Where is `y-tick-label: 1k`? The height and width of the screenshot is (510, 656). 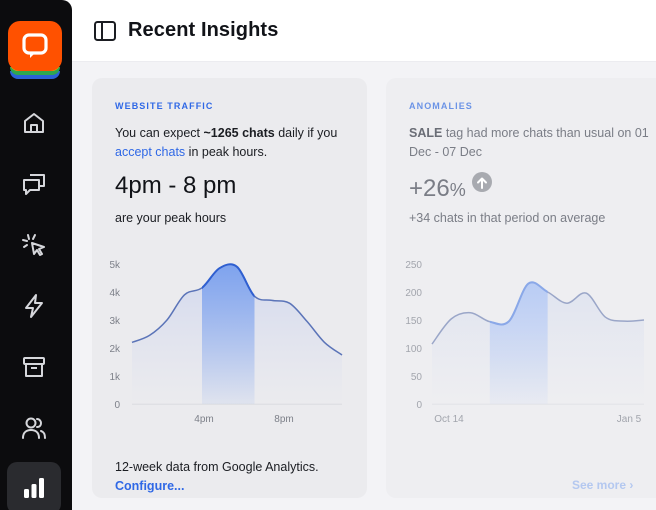 y-tick-label: 1k is located at coordinates (115, 377).